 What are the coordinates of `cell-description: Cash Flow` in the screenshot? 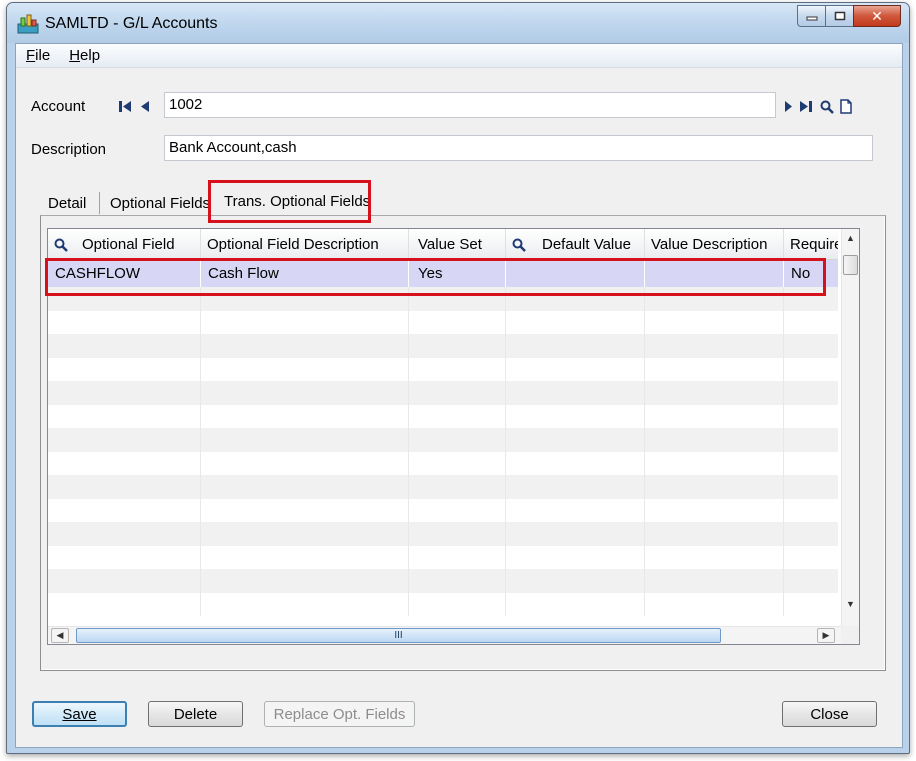 It's located at (305, 273).